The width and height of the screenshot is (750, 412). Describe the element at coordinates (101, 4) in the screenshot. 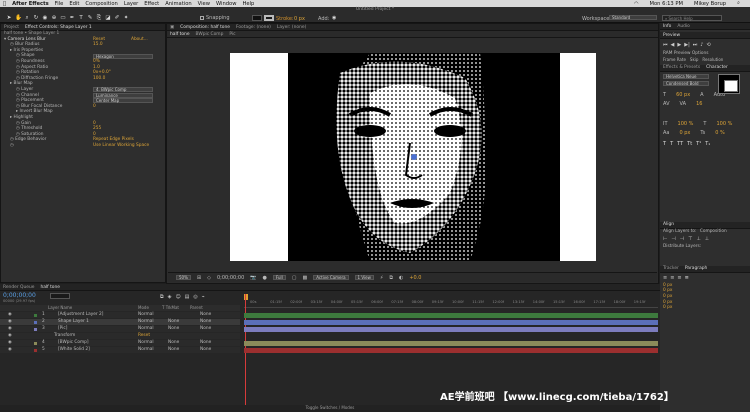

I see `menu-composition: Composition` at that location.